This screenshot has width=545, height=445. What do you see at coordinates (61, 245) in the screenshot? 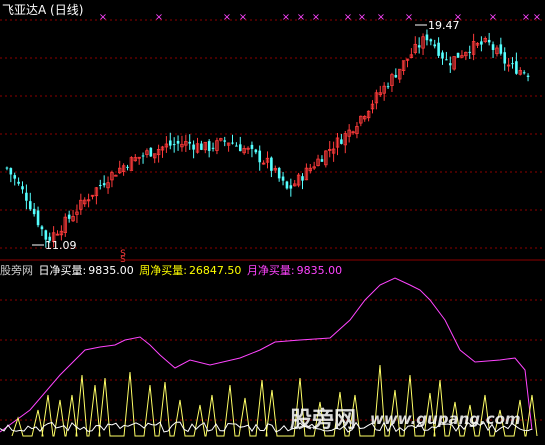
I see `low-label: 11.09` at bounding box center [61, 245].